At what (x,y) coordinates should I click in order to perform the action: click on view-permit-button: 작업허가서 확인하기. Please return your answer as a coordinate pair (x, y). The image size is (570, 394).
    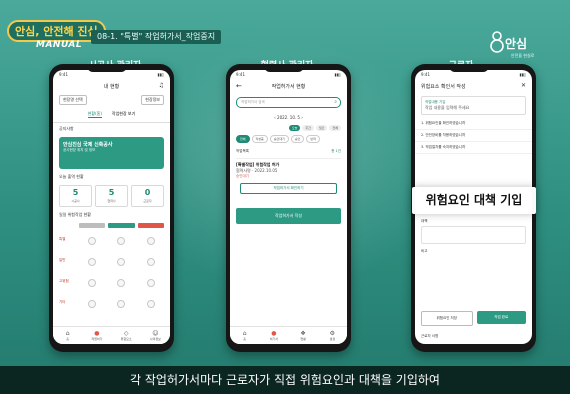
    Looking at the image, I should click on (288, 188).